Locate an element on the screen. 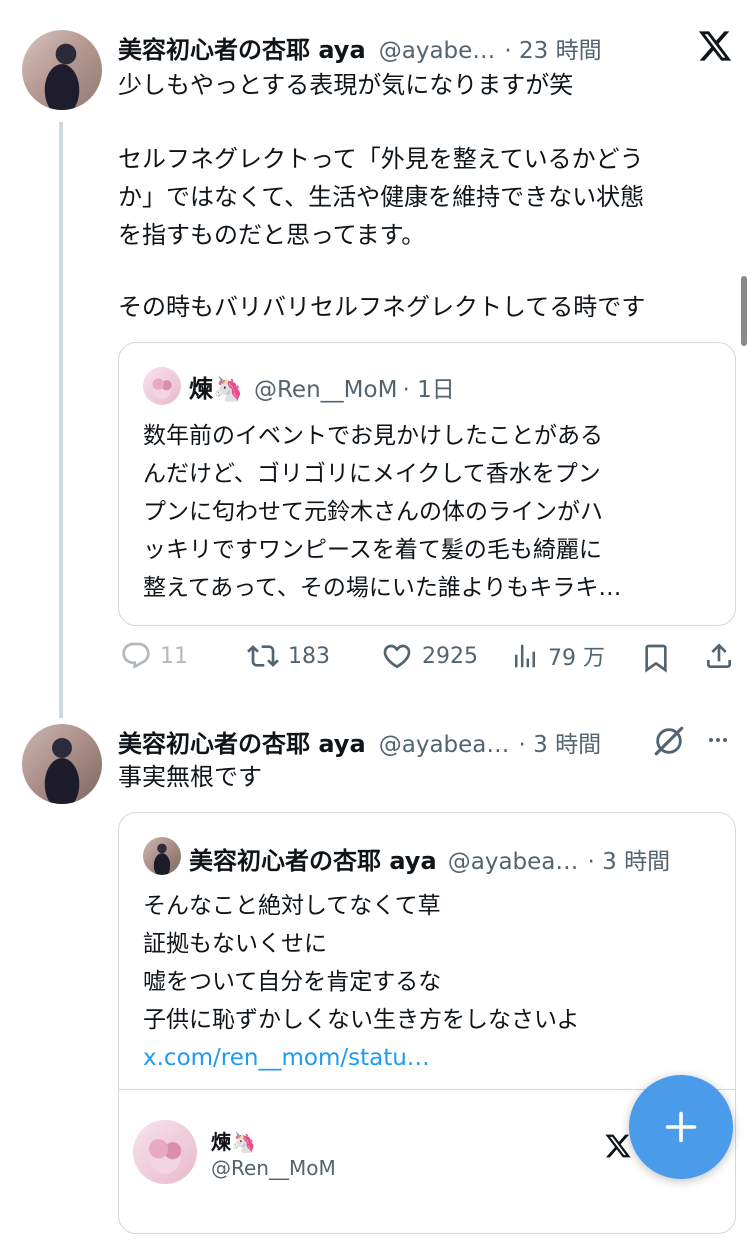 This screenshot has height=1240, width=753. plus-icon is located at coordinates (681, 1127).